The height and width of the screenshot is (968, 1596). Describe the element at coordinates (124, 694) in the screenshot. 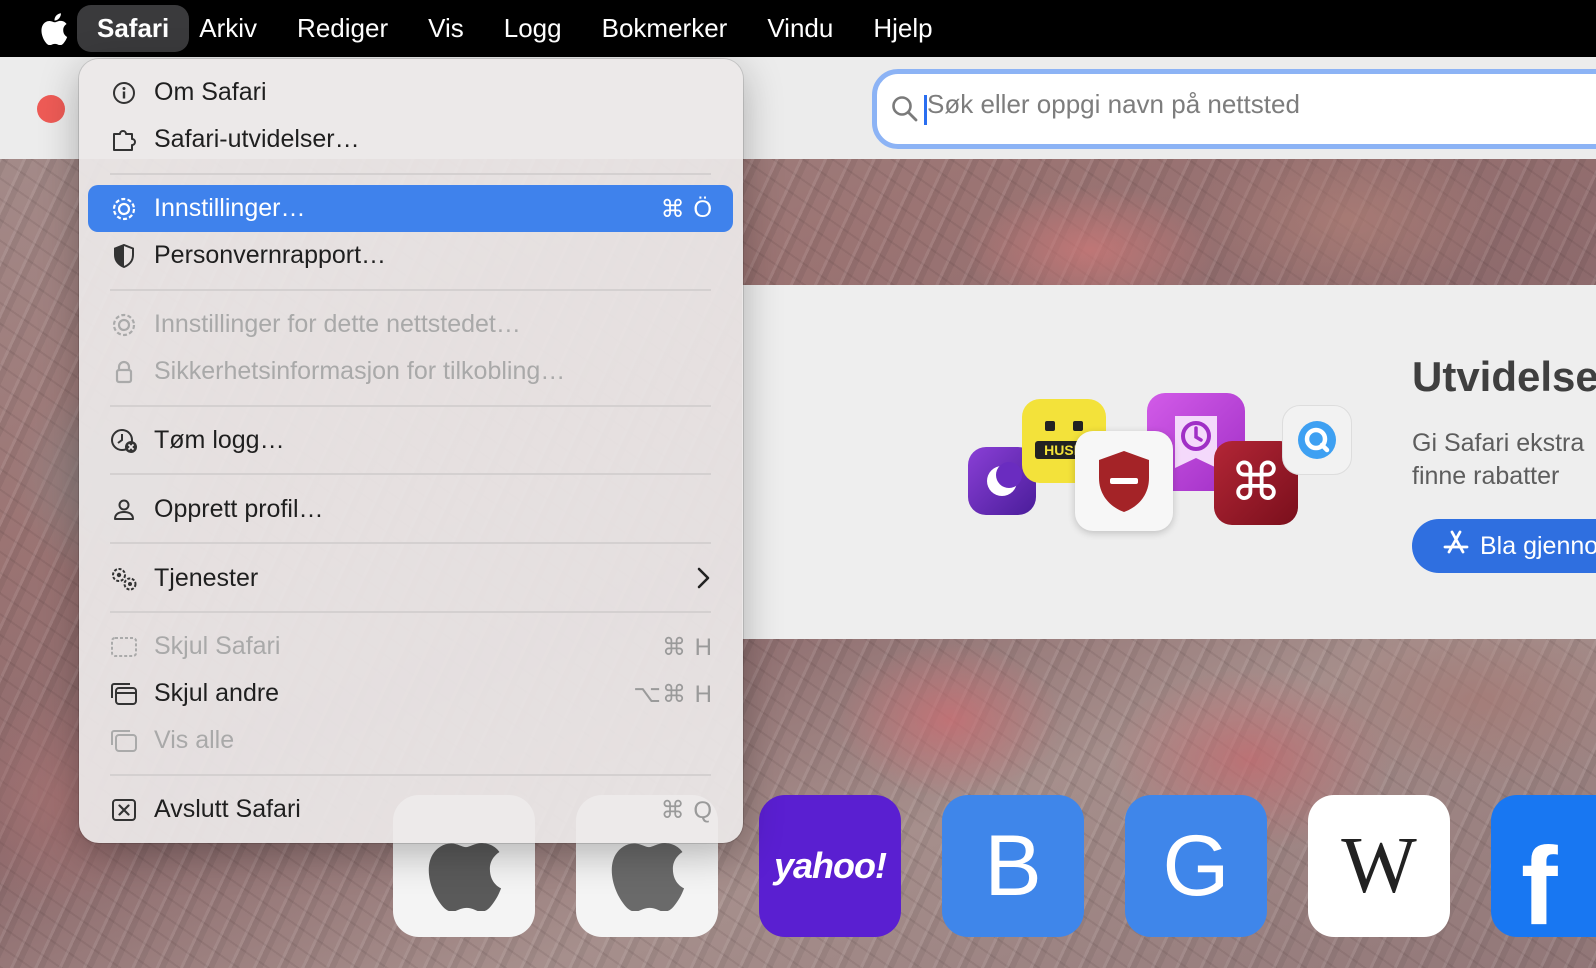

I see `hide-others-icon` at that location.